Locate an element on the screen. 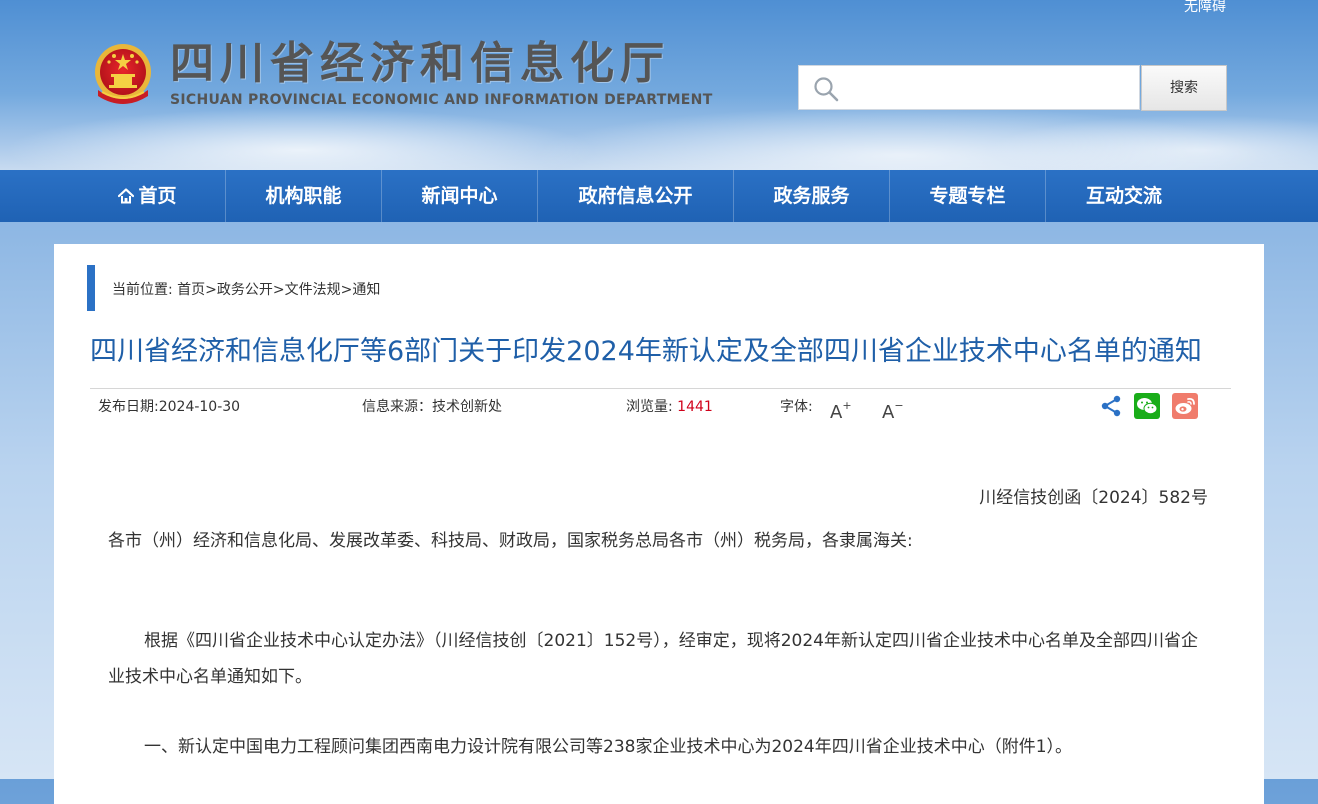 Image resolution: width=1318 pixels, height=804 pixels. national-emblem-icon is located at coordinates (123, 74).